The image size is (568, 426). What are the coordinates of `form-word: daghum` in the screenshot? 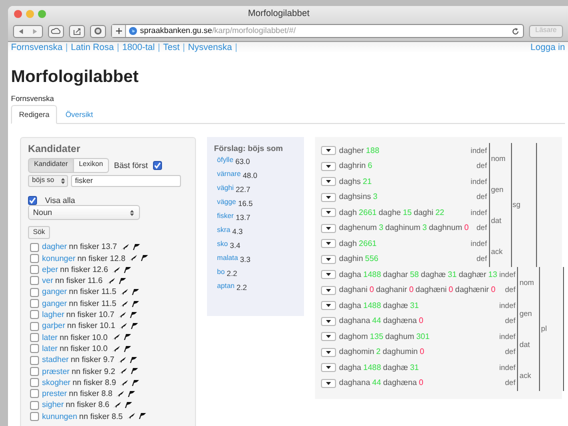 It's located at (399, 337).